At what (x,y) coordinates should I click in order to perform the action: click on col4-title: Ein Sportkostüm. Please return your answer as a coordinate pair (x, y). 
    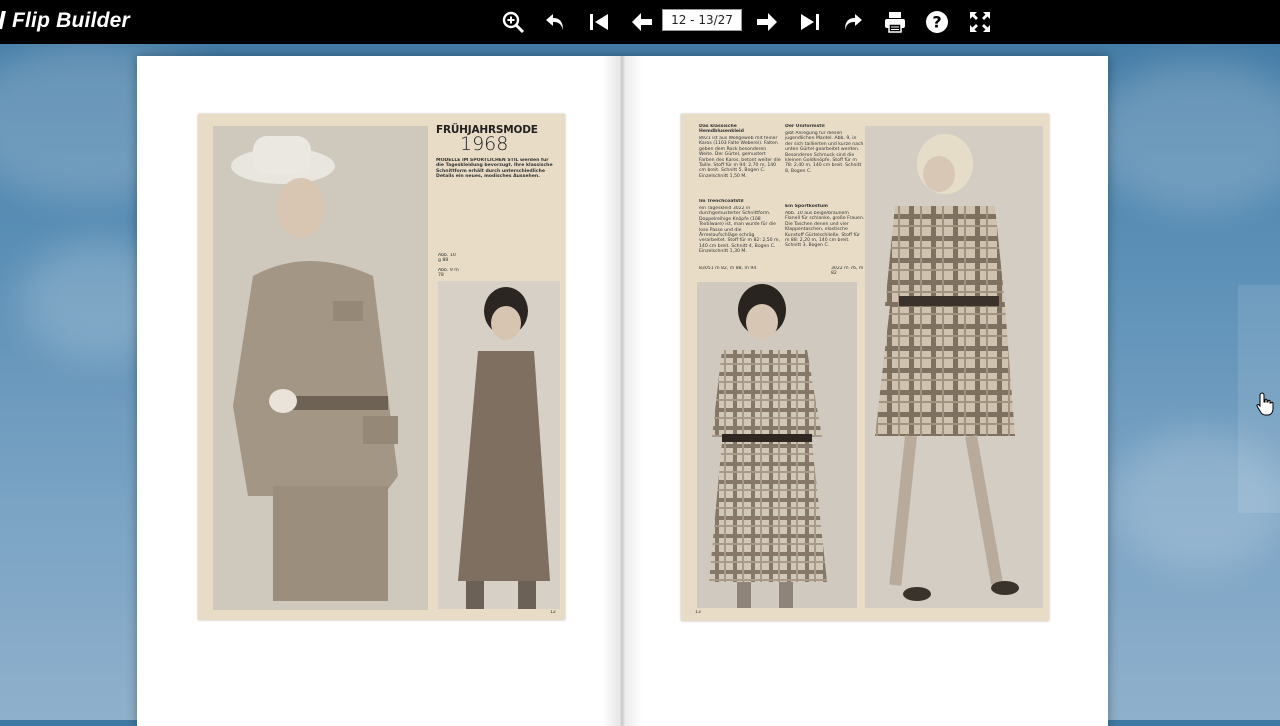
    Looking at the image, I should click on (806, 206).